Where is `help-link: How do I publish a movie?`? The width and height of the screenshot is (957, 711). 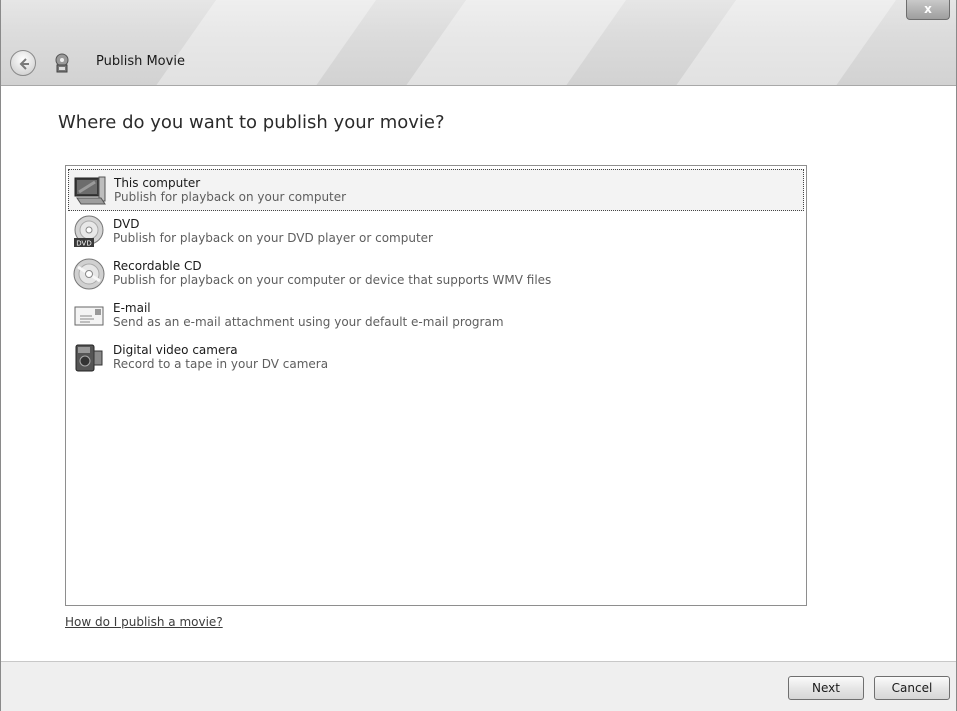
help-link: How do I publish a movie? is located at coordinates (144, 622).